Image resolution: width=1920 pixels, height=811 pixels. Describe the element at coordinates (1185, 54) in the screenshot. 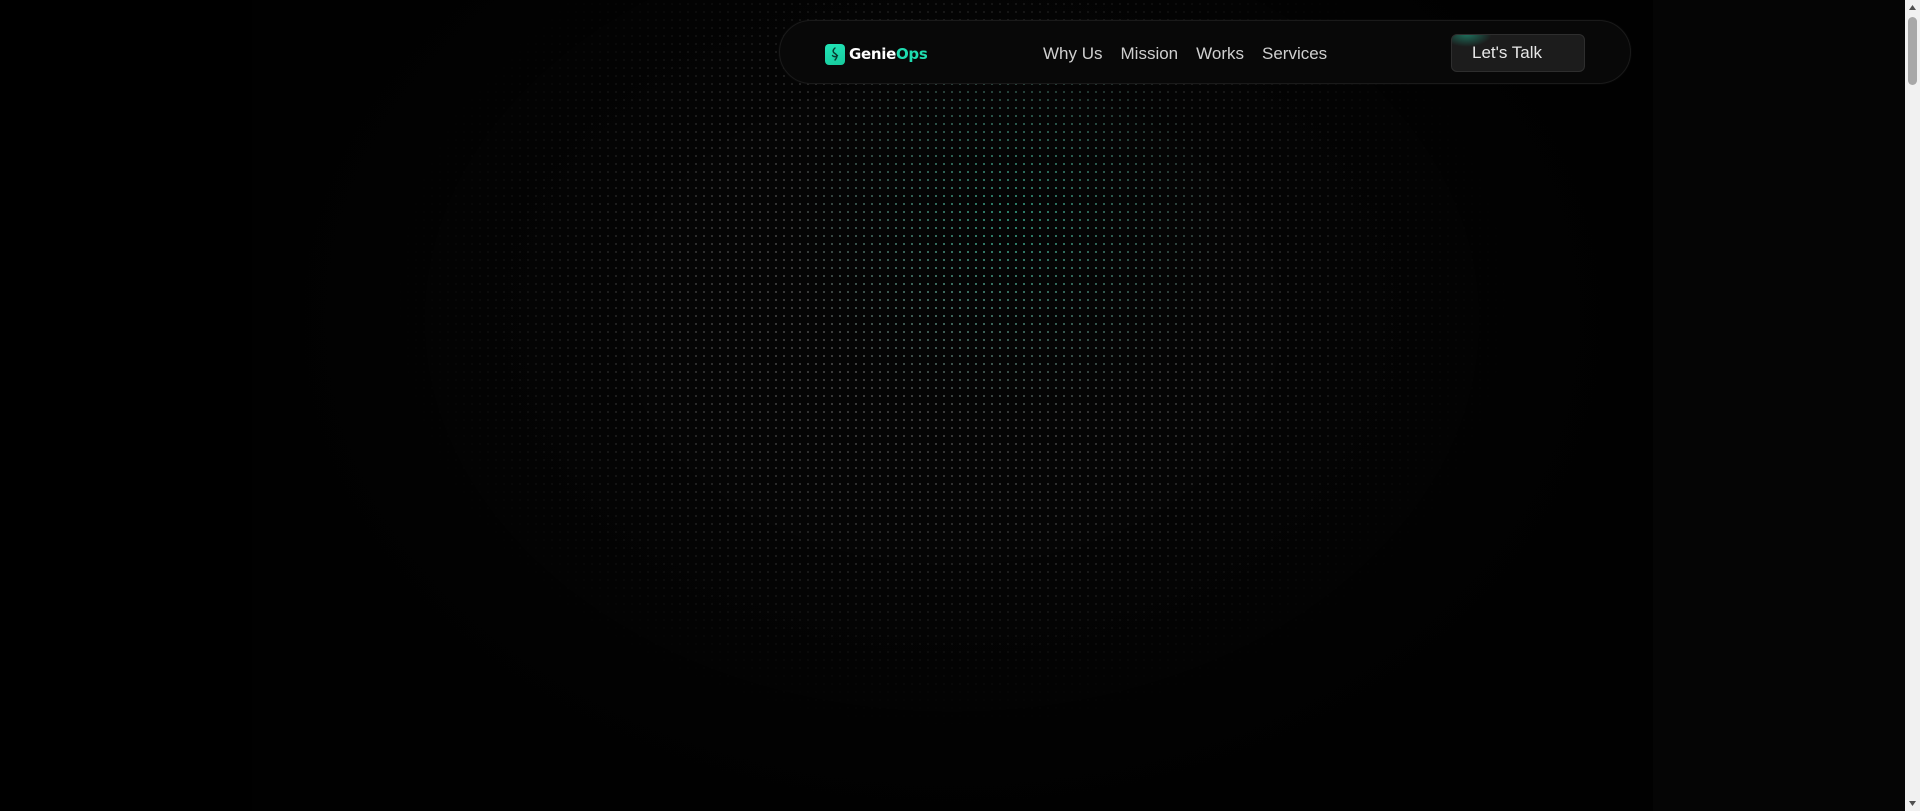

I see `nav-links: Why Us Mission Works Services` at that location.